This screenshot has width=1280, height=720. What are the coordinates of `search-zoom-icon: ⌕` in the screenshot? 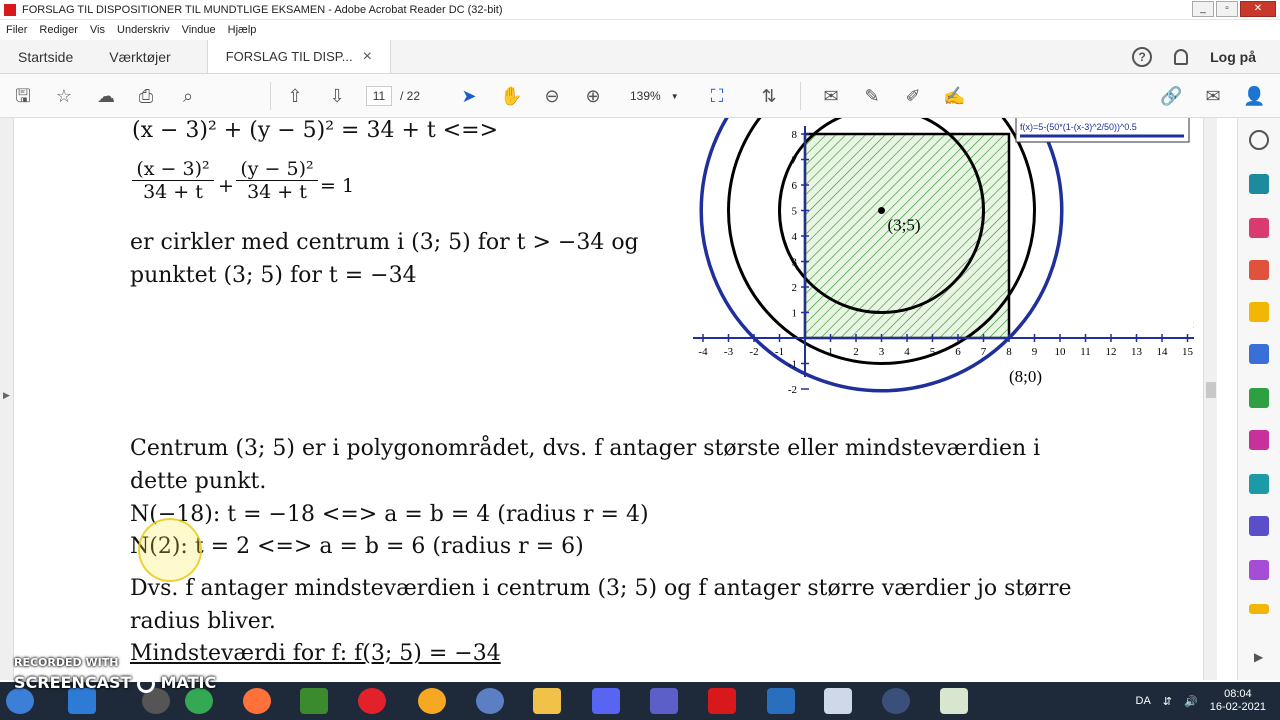 It's located at (188, 96).